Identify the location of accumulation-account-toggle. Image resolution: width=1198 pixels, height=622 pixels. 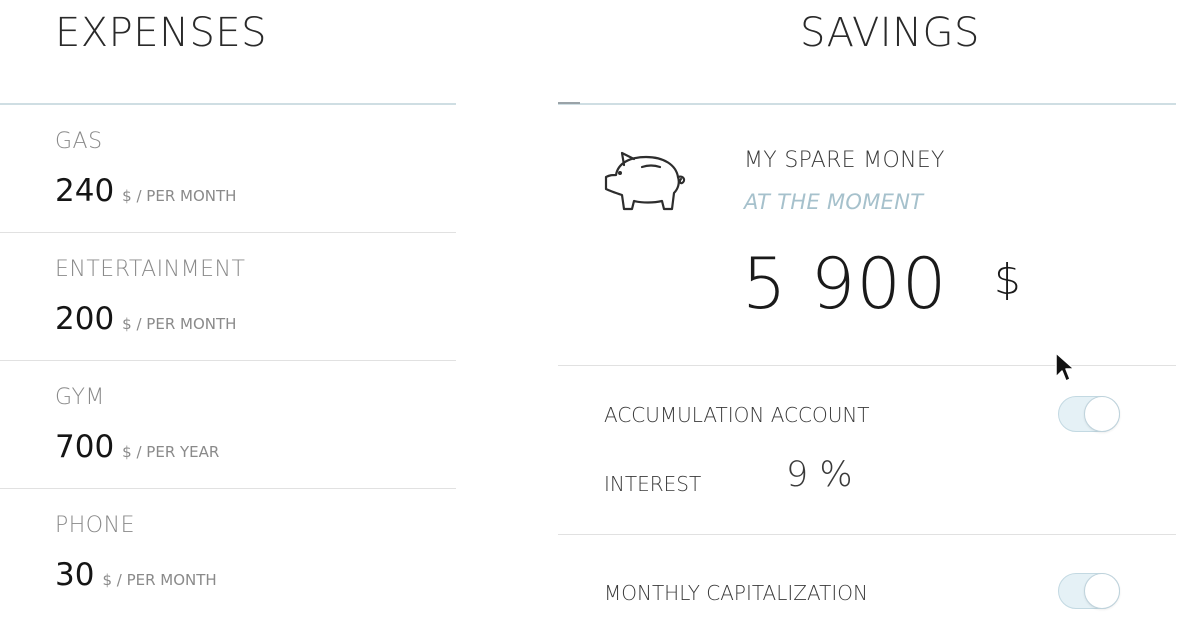
(1089, 414).